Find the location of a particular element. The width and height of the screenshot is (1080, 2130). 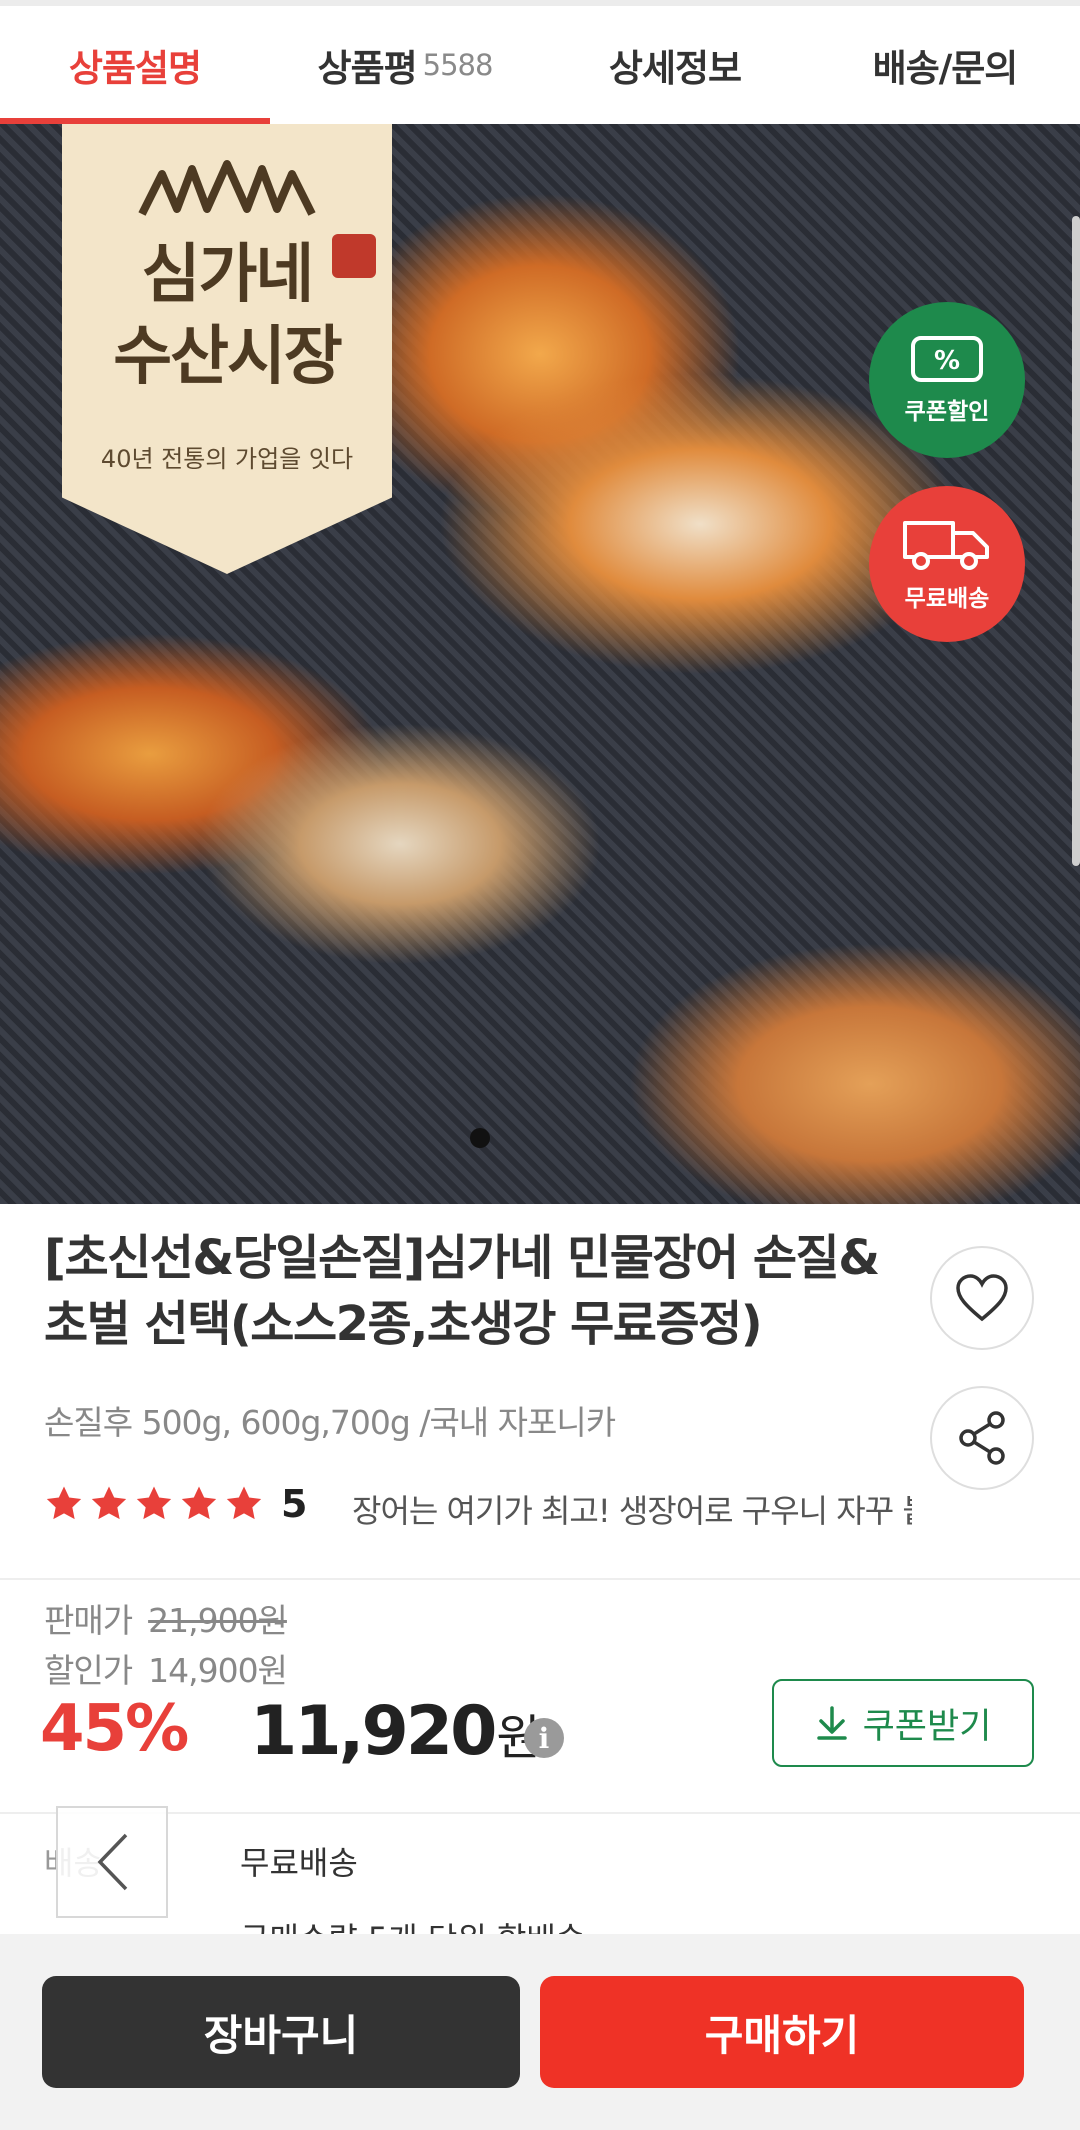

product-options-summary: 손질후 500g, 600g,700g /국내 자포니카 is located at coordinates (330, 1422).